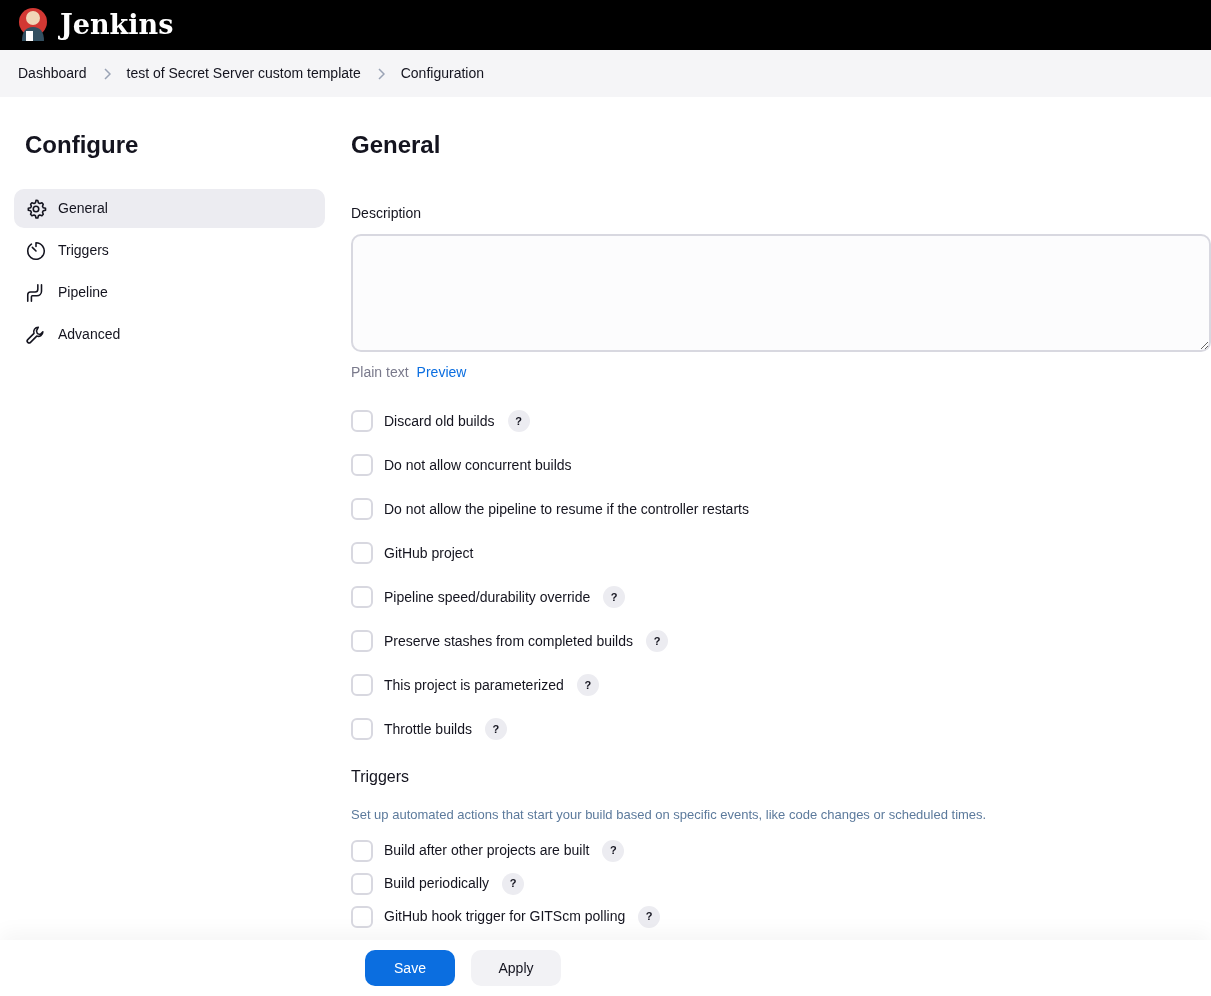  What do you see at coordinates (428, 729) in the screenshot?
I see `checkbox-label: Throttle builds` at bounding box center [428, 729].